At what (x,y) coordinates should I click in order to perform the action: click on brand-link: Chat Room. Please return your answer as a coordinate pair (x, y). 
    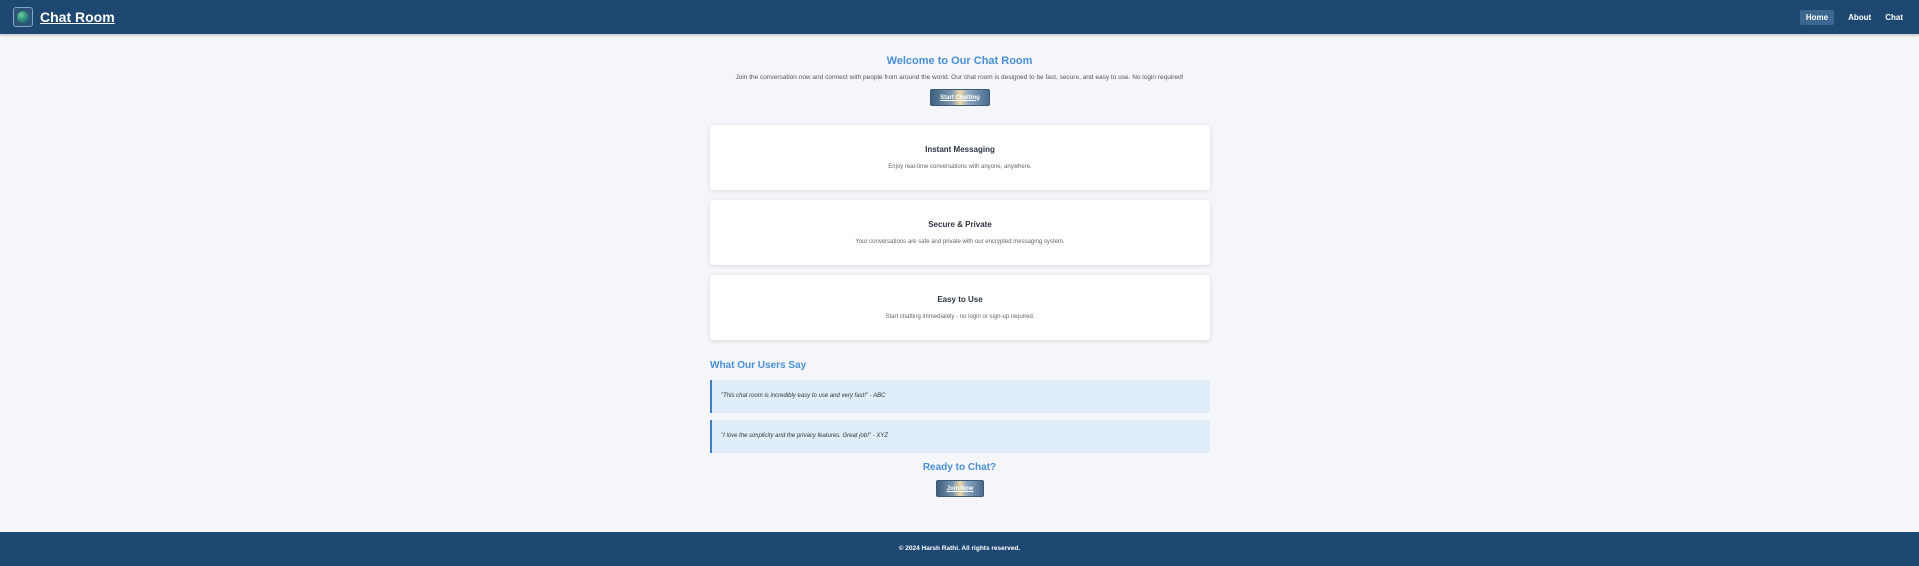
    Looking at the image, I should click on (64, 17).